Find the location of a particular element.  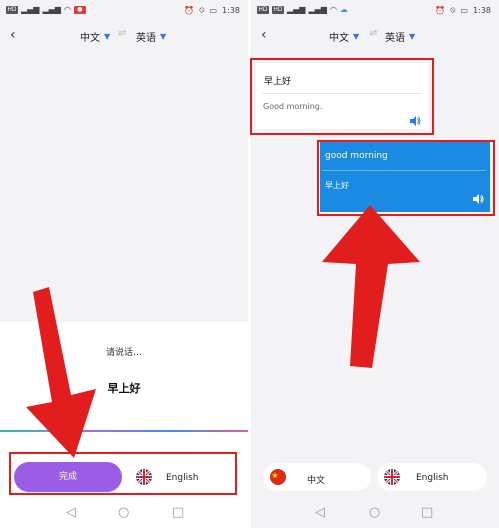

annotation-arrow-up is located at coordinates (371, 286).